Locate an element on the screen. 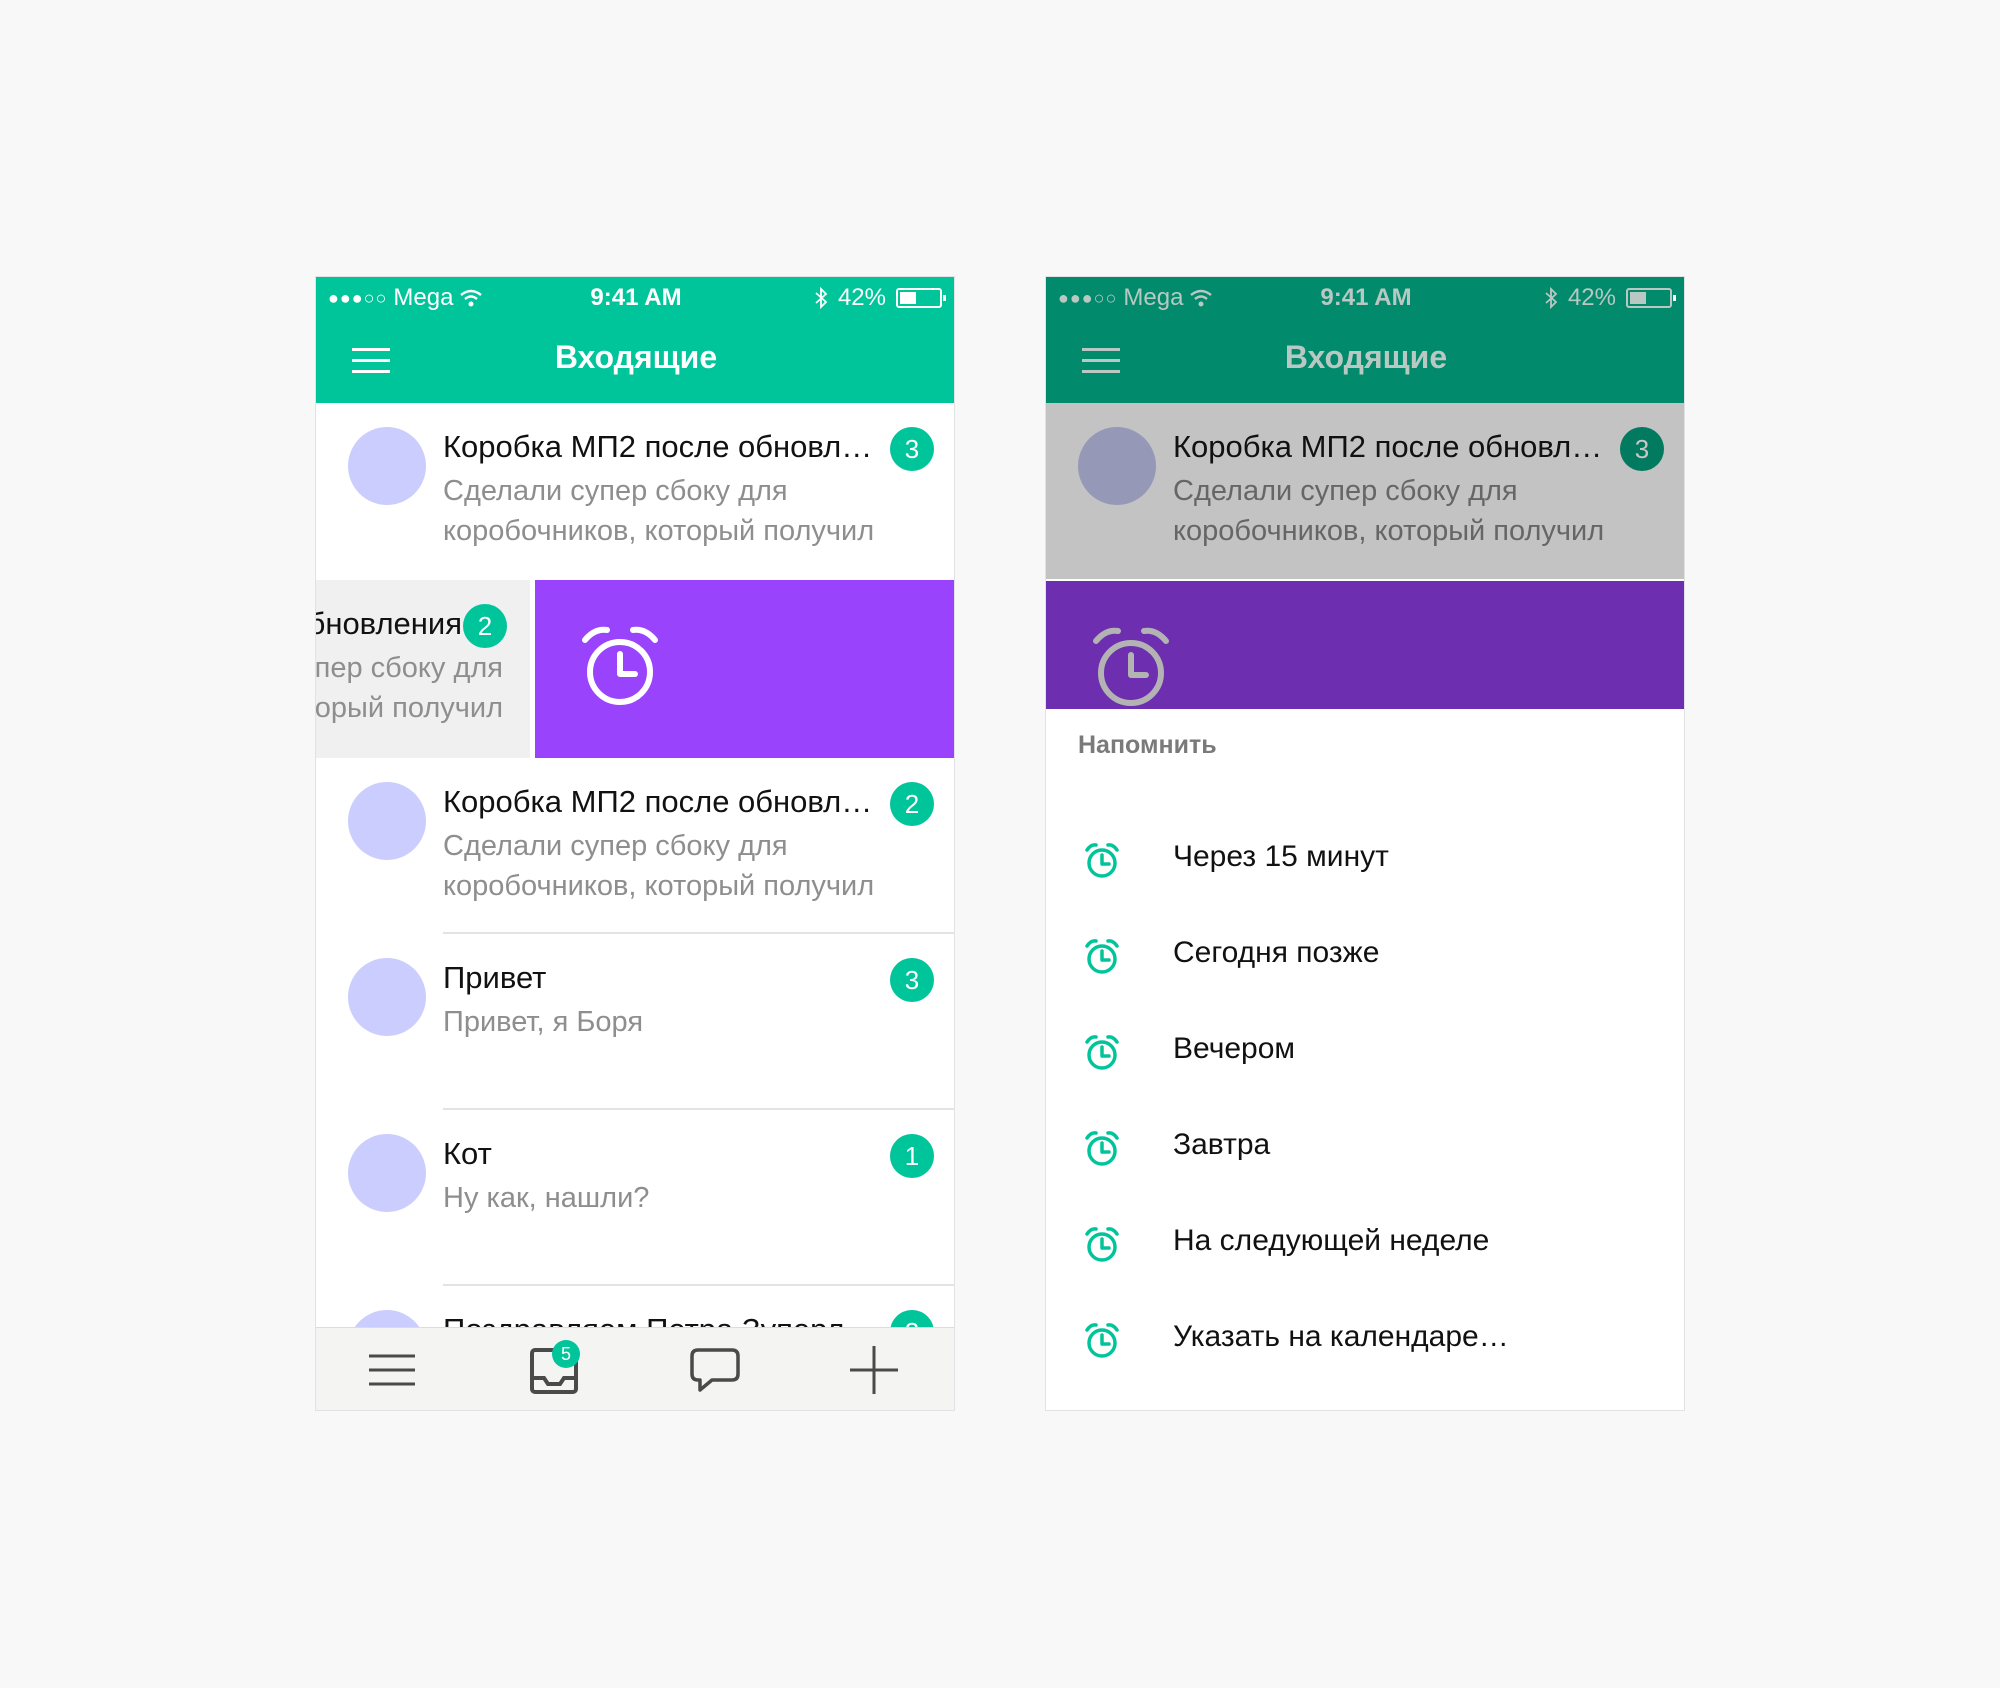 Image resolution: width=2000 pixels, height=1688 pixels. remind-option-label: Через 15 минут is located at coordinates (1281, 856).